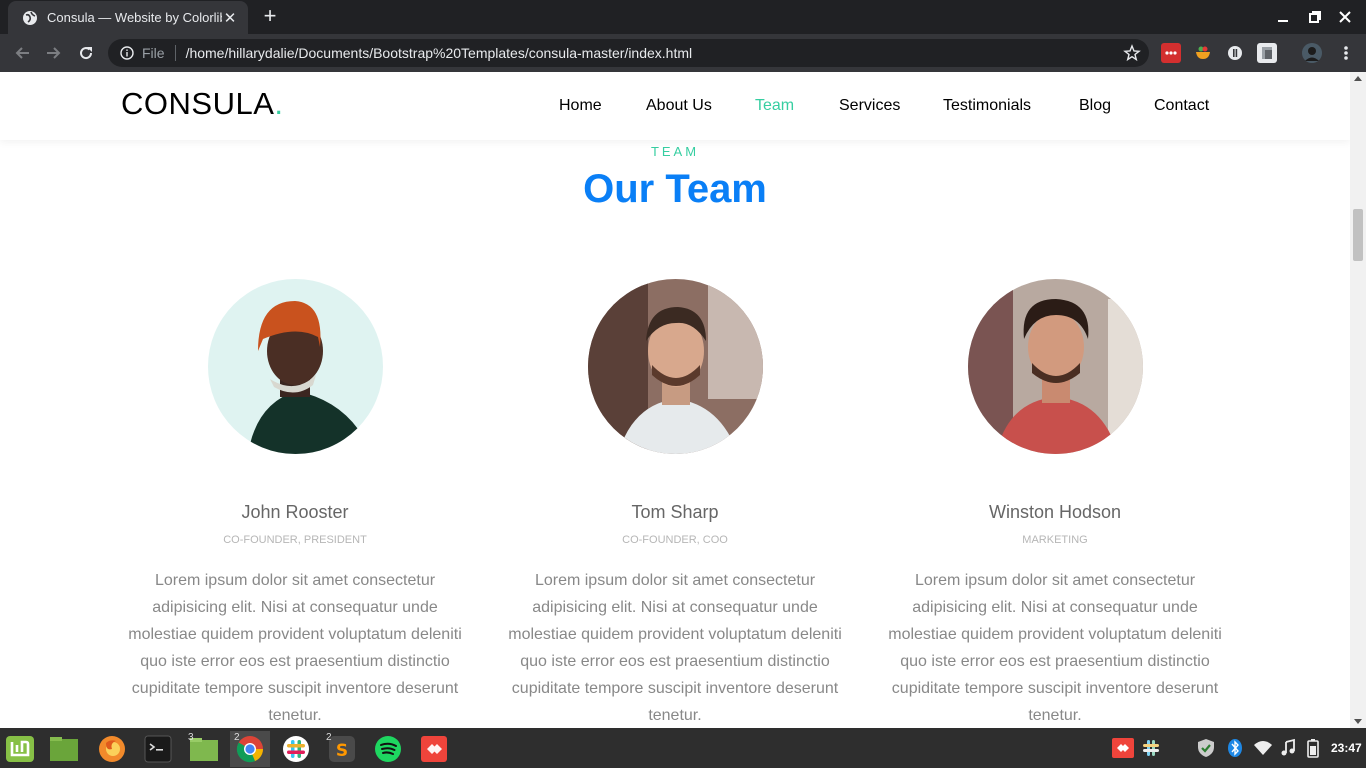 The height and width of the screenshot is (768, 1366). What do you see at coordinates (191, 737) in the screenshot?
I see `app-badge: 3` at bounding box center [191, 737].